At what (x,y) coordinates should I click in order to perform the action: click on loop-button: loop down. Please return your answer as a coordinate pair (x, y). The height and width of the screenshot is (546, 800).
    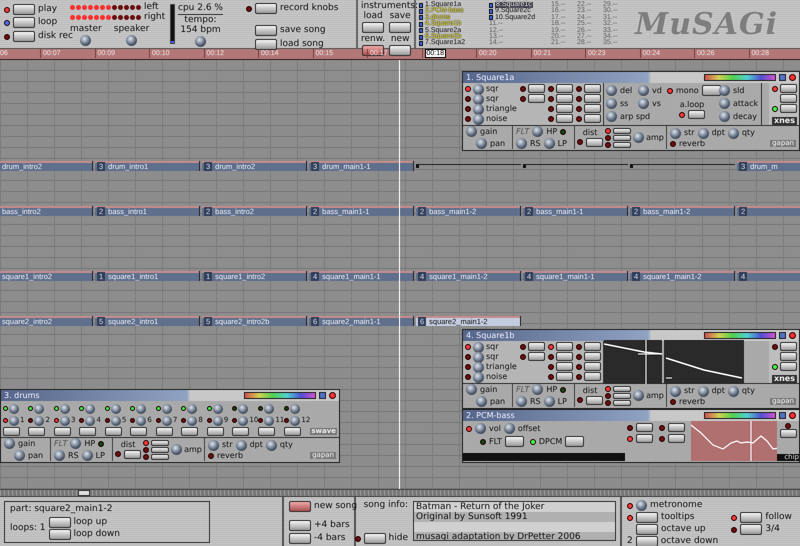
    Looking at the image, I should click on (84, 534).